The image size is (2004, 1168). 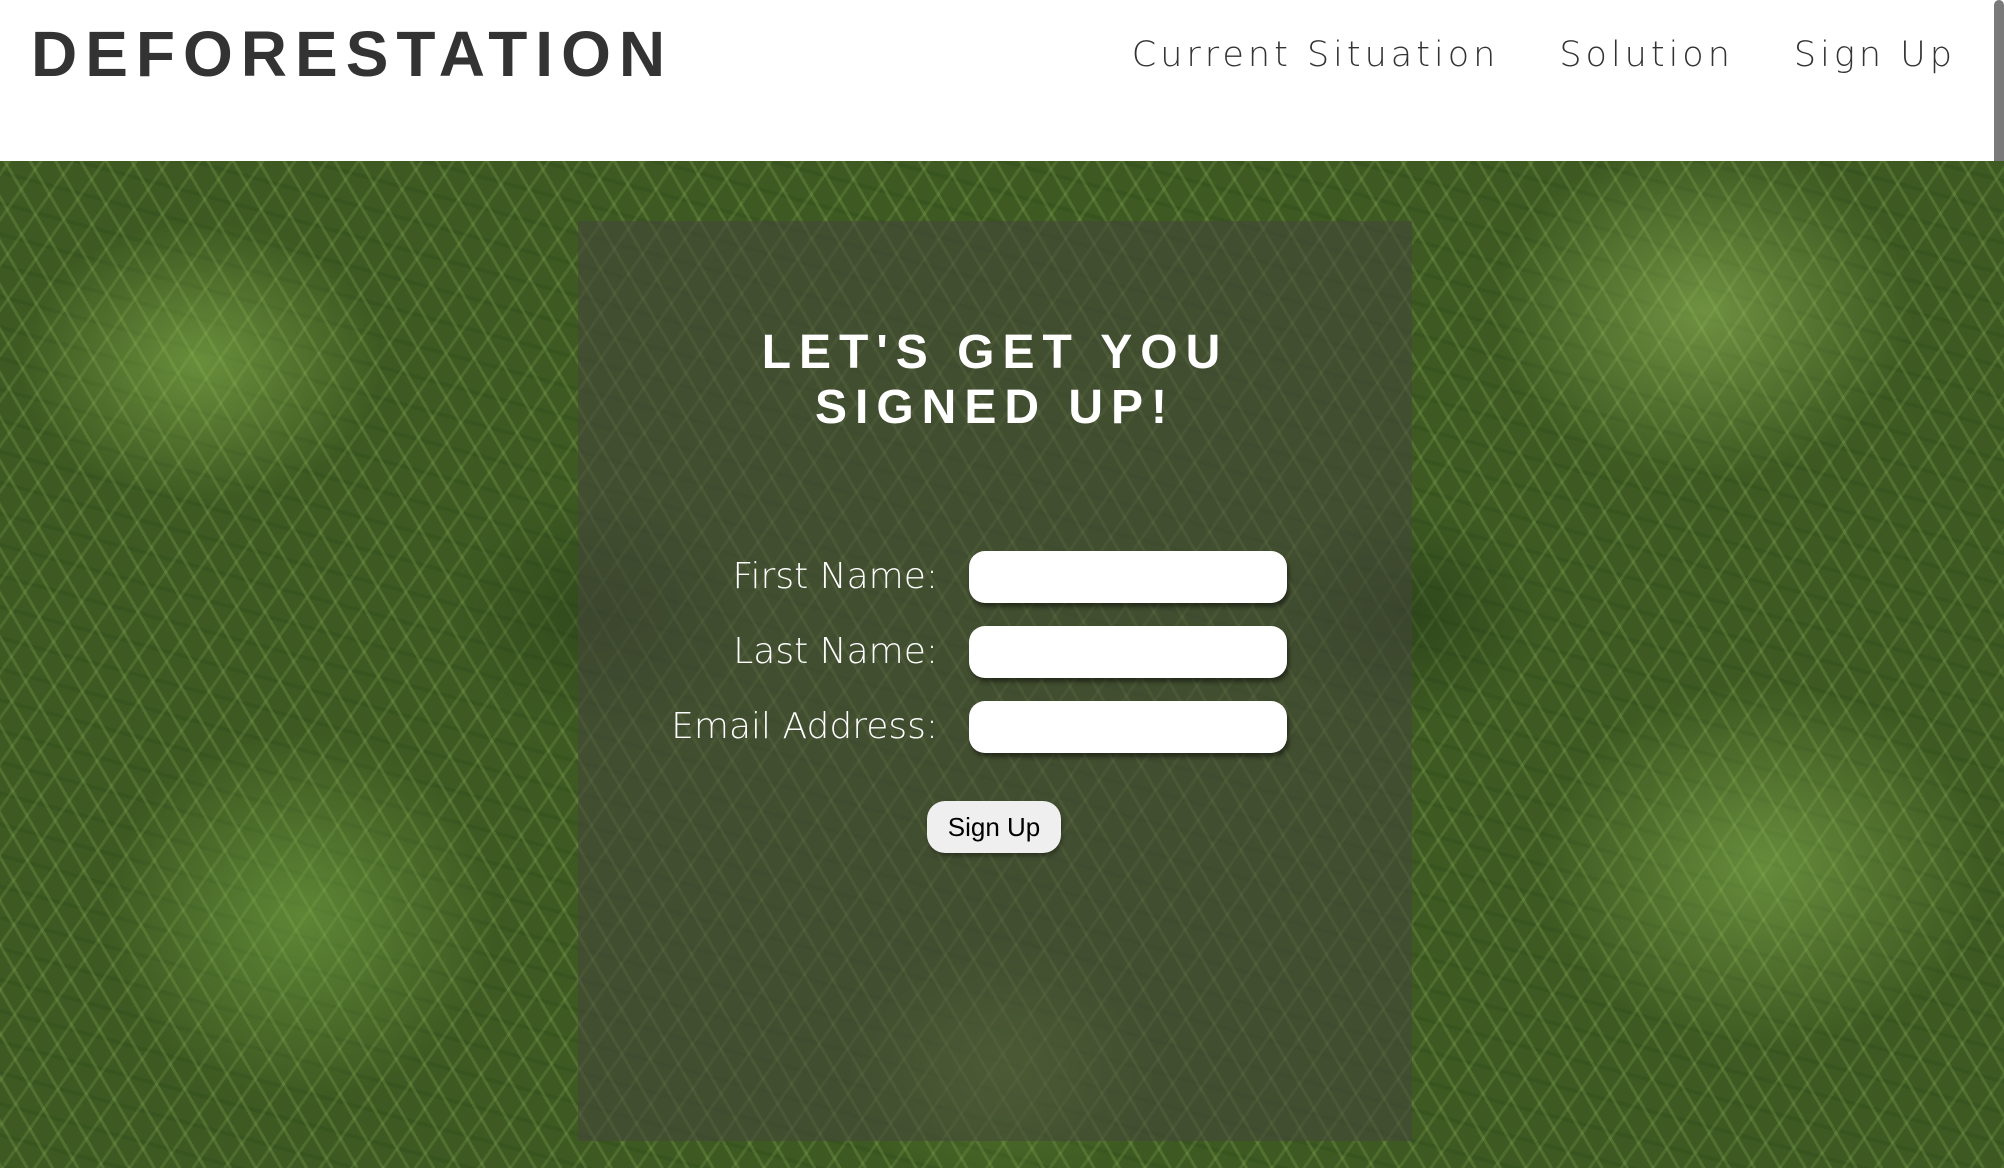 I want to click on nav-sign-up: Sign Up, so click(x=1875, y=55).